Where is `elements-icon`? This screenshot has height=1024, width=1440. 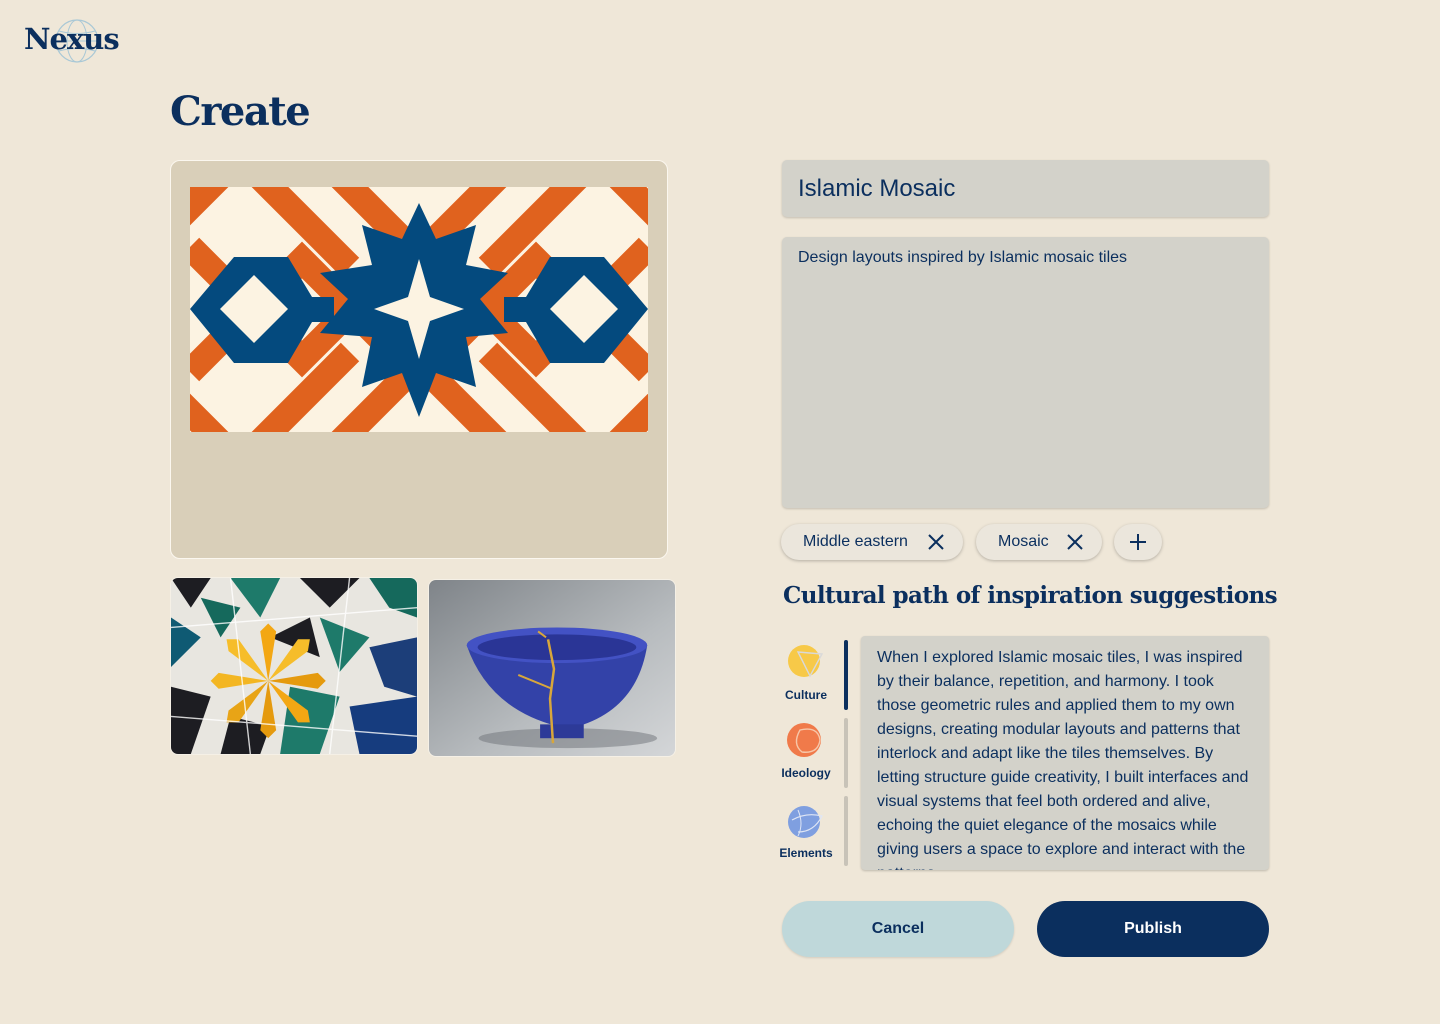
elements-icon is located at coordinates (805, 822).